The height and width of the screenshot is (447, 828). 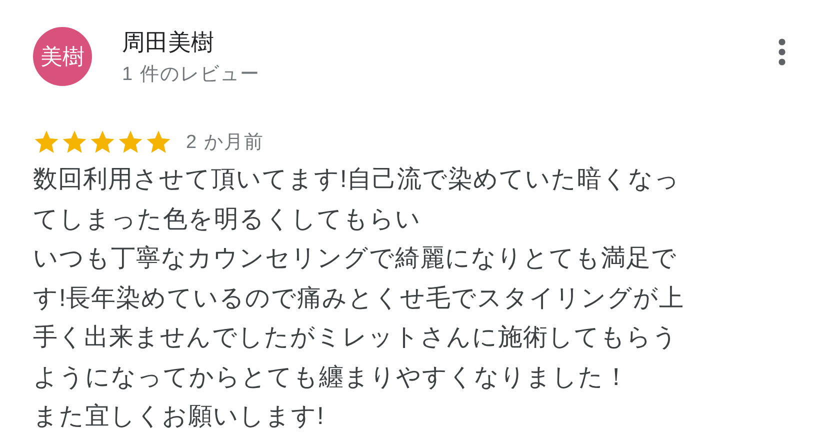 What do you see at coordinates (62, 56) in the screenshot?
I see `avatar: 美樹` at bounding box center [62, 56].